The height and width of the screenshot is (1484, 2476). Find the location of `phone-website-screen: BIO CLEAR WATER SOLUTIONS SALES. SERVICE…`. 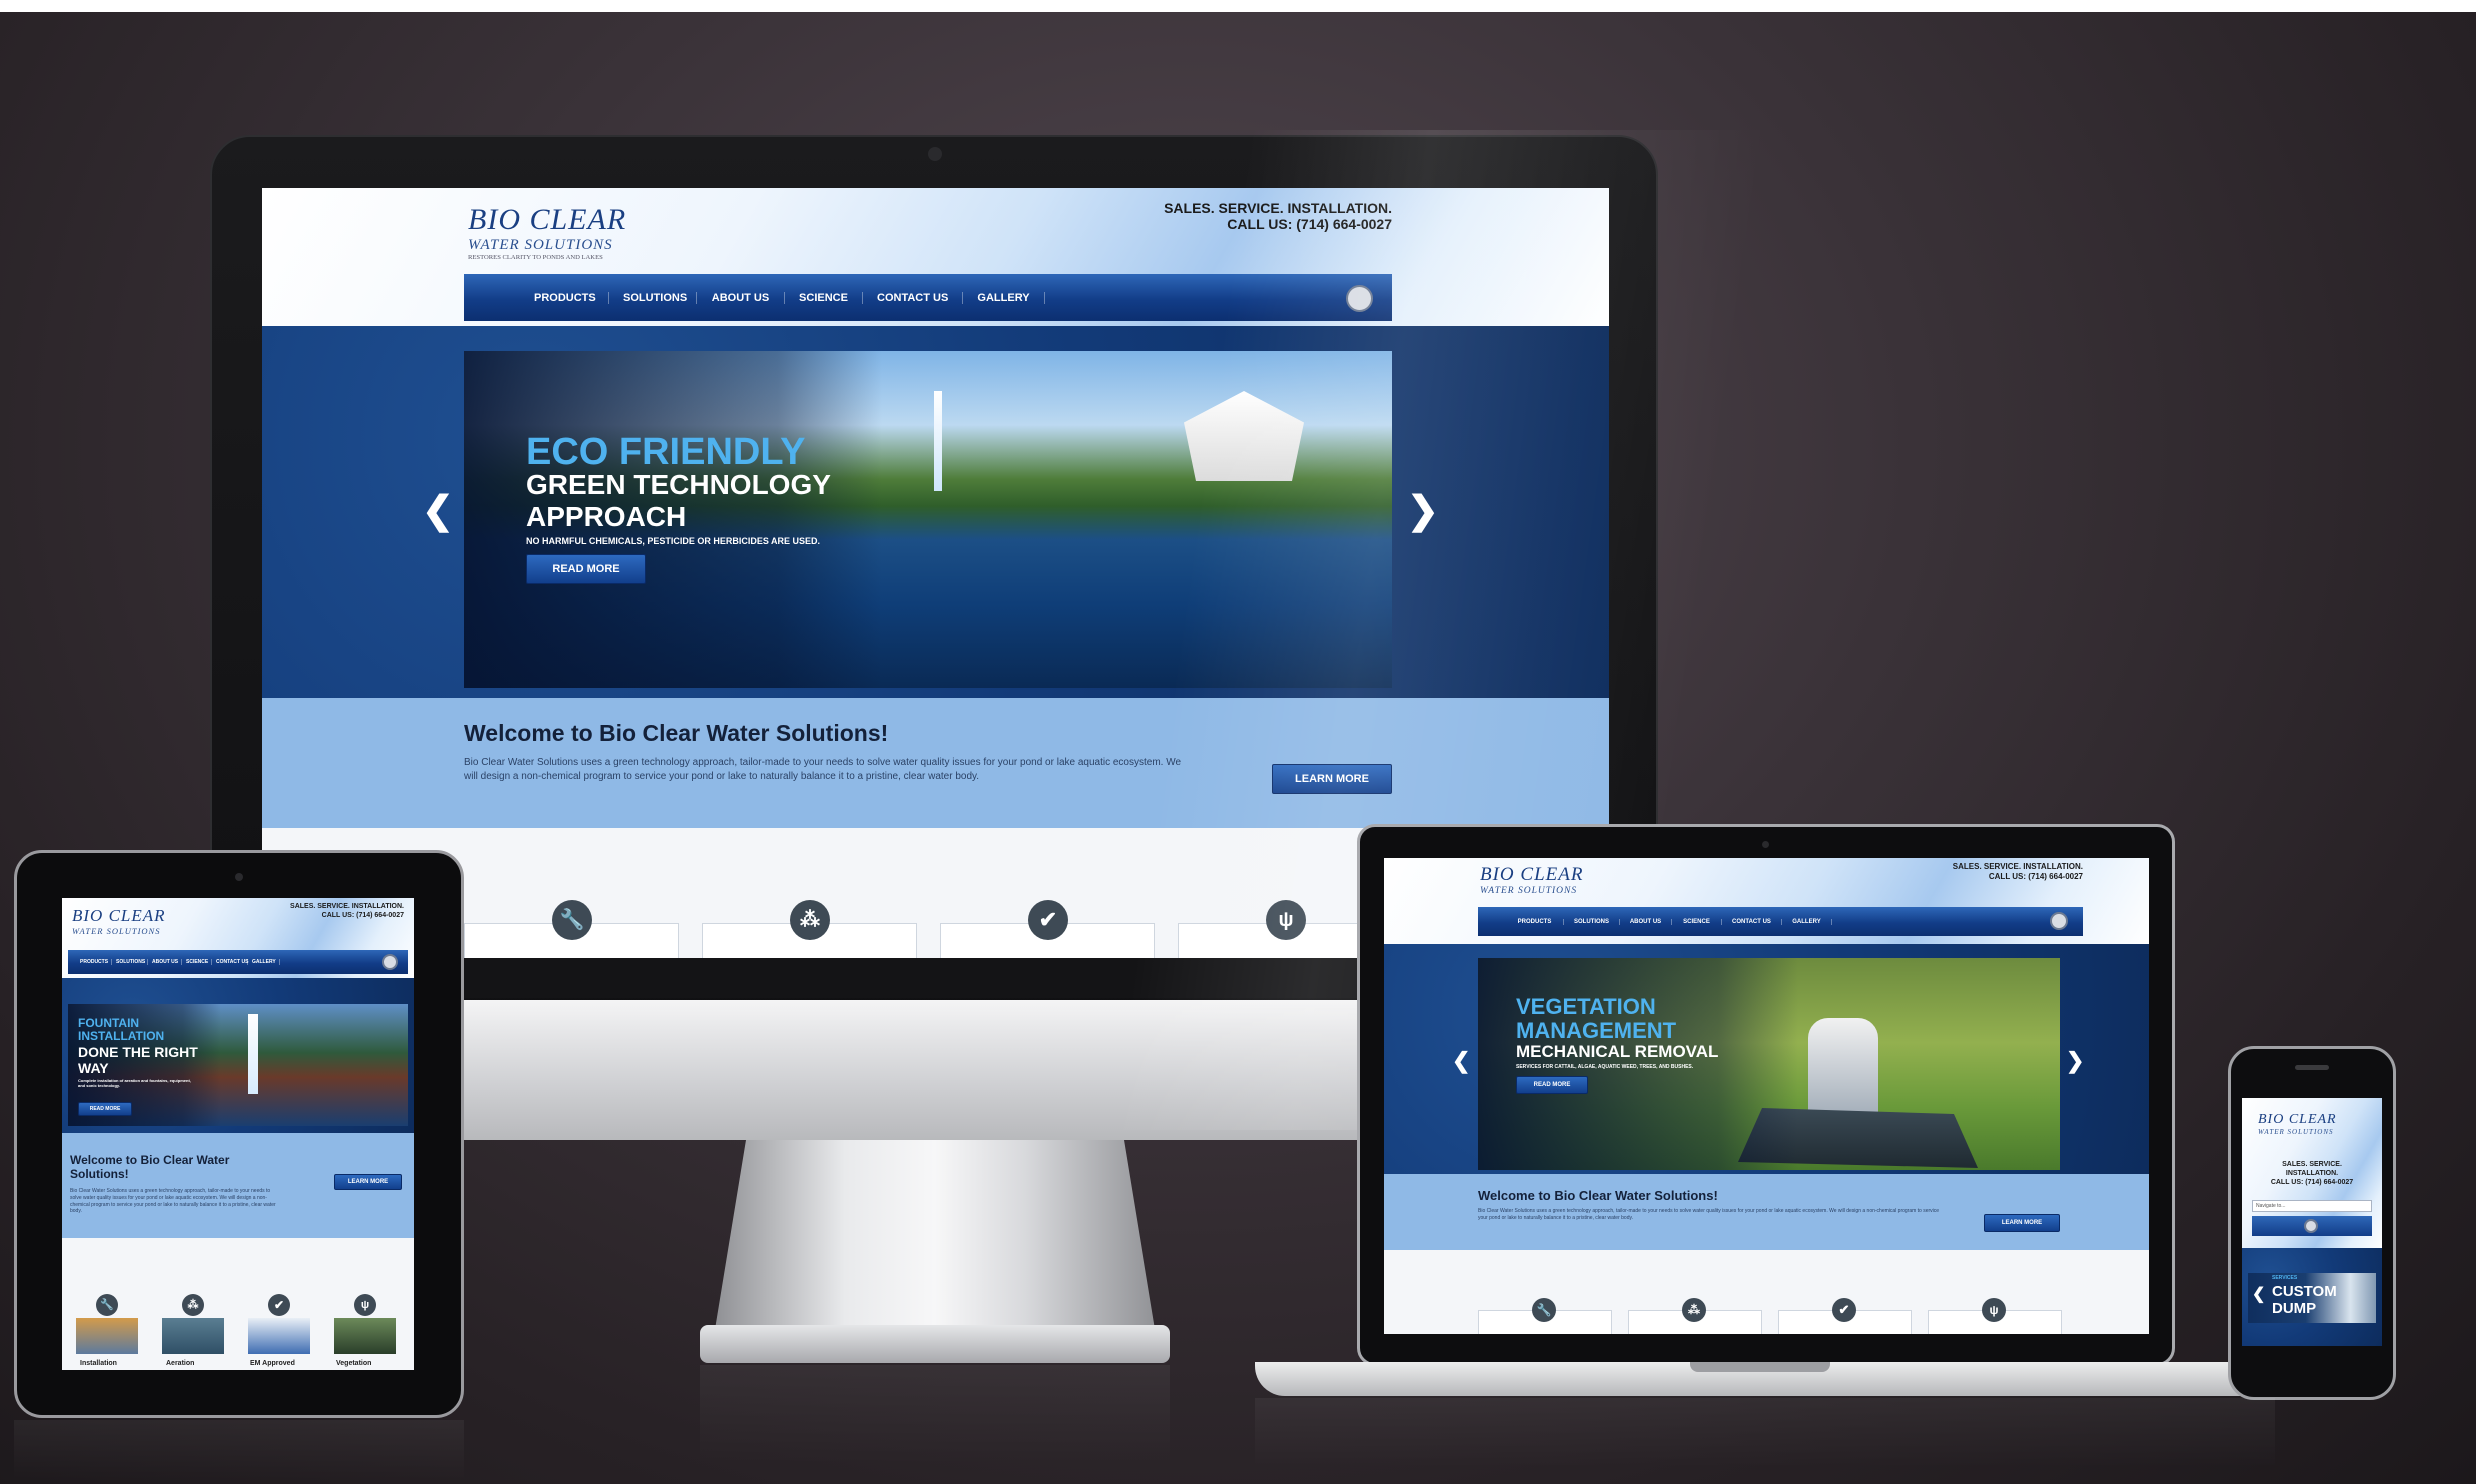

phone-website-screen: BIO CLEAR WATER SOLUTIONS SALES. SERVICE… is located at coordinates (2312, 1222).